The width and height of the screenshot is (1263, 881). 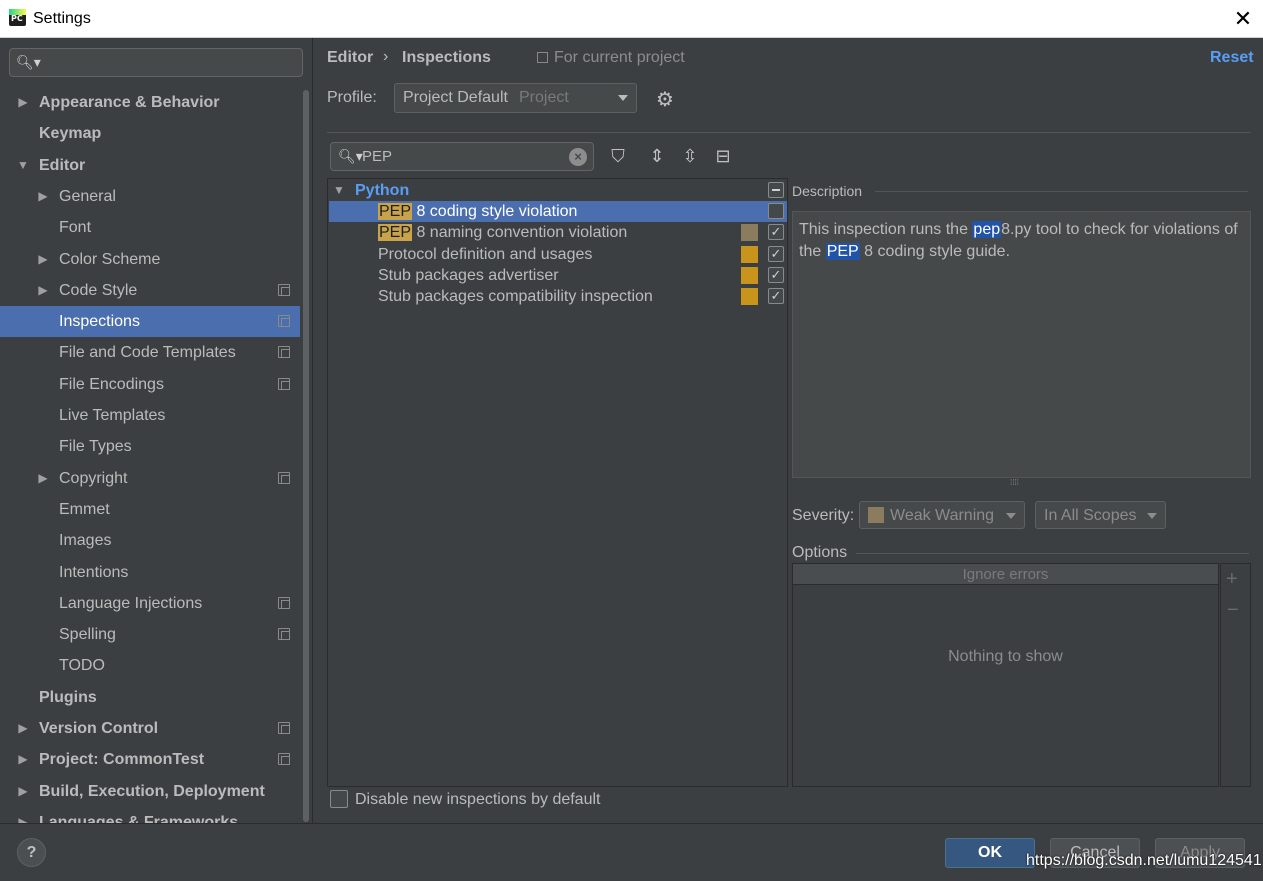 I want to click on inspection-item: PEP 8 coding style violation, so click(x=558, y=211).